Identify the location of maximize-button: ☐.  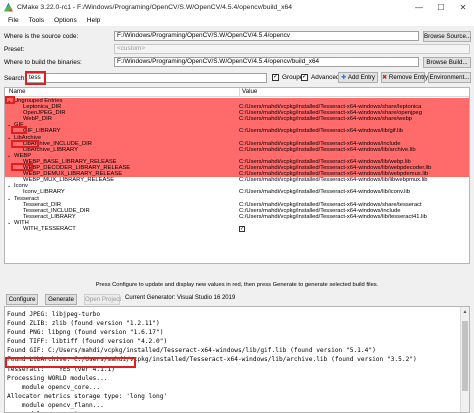
(441, 7).